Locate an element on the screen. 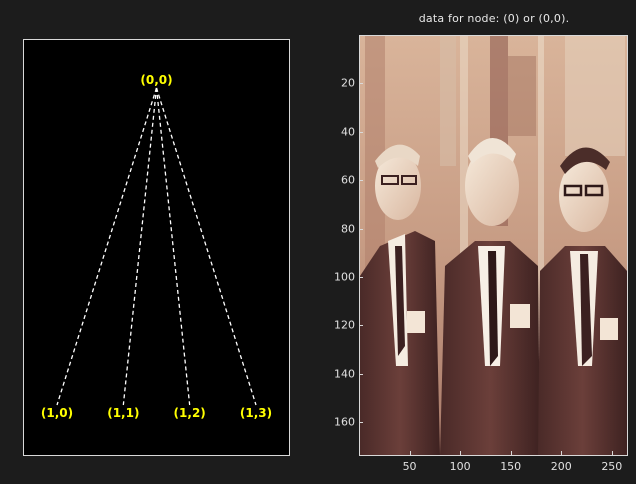  tree-node-3: (1,3) is located at coordinates (256, 413).